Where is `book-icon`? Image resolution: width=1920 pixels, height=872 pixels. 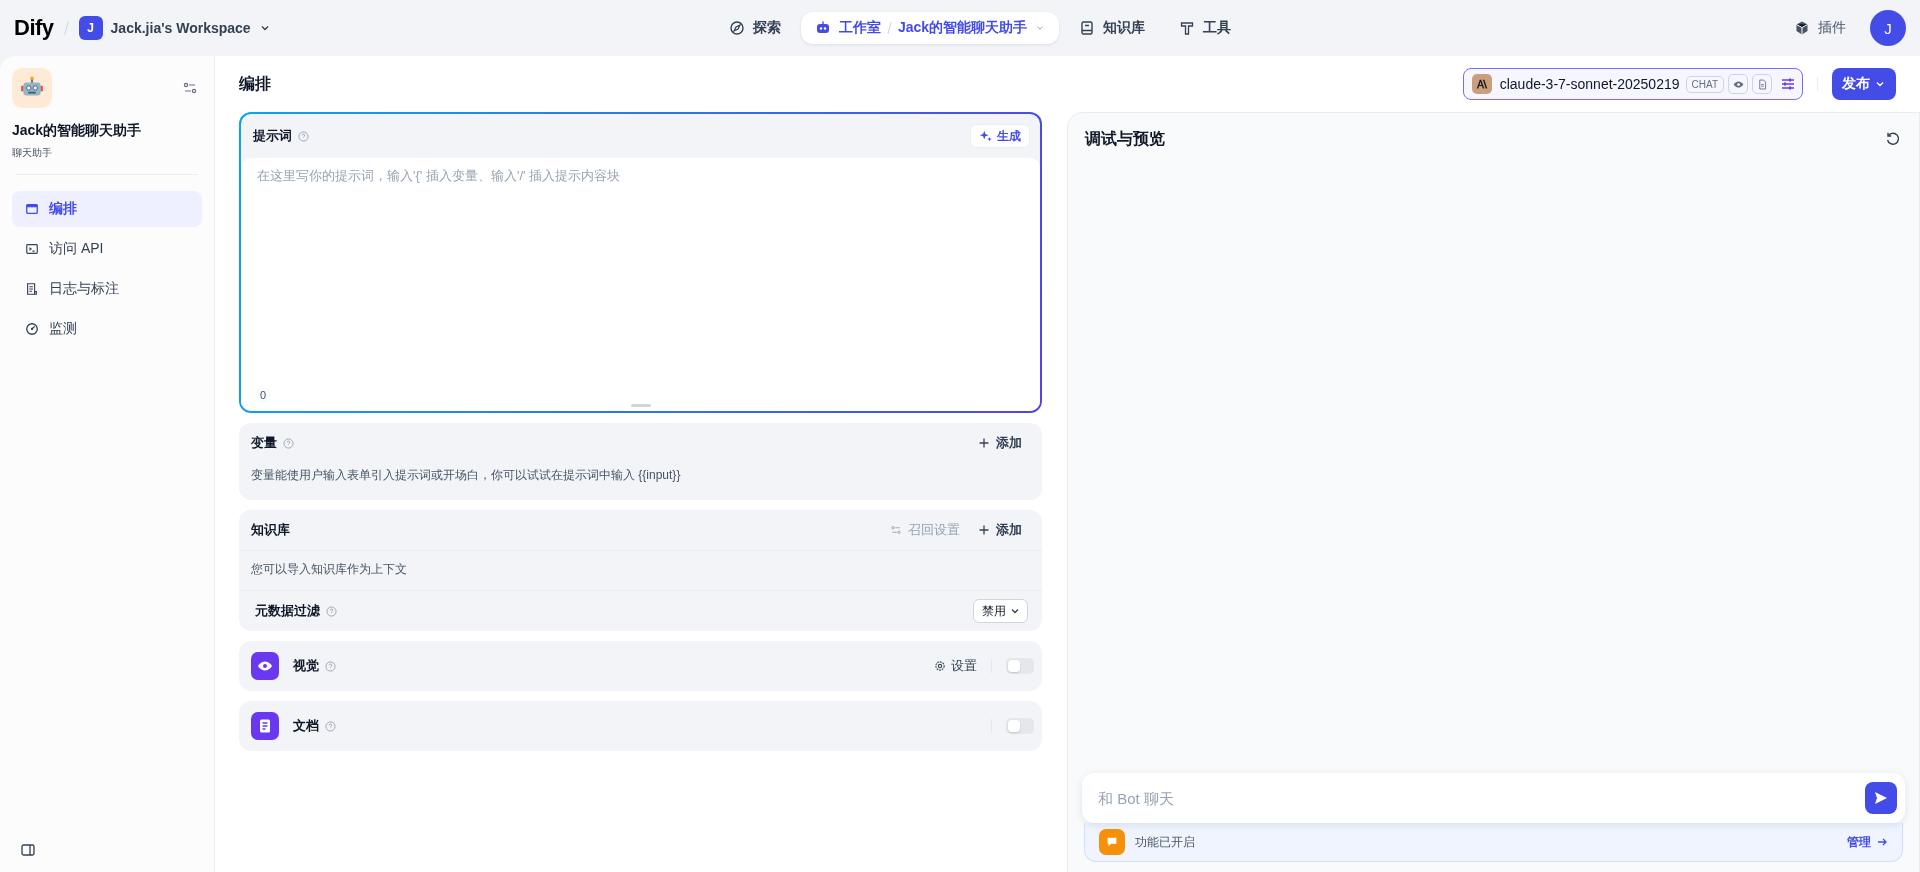 book-icon is located at coordinates (1087, 28).